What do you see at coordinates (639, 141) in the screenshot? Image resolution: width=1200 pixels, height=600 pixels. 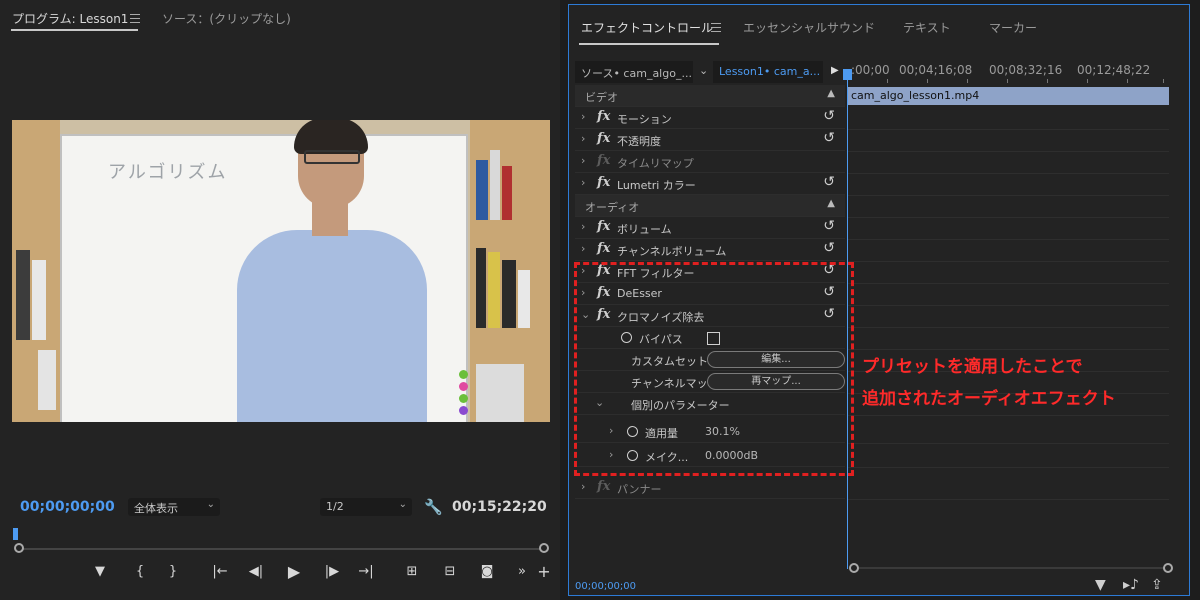 I see `effect-label: 不透明度` at bounding box center [639, 141].